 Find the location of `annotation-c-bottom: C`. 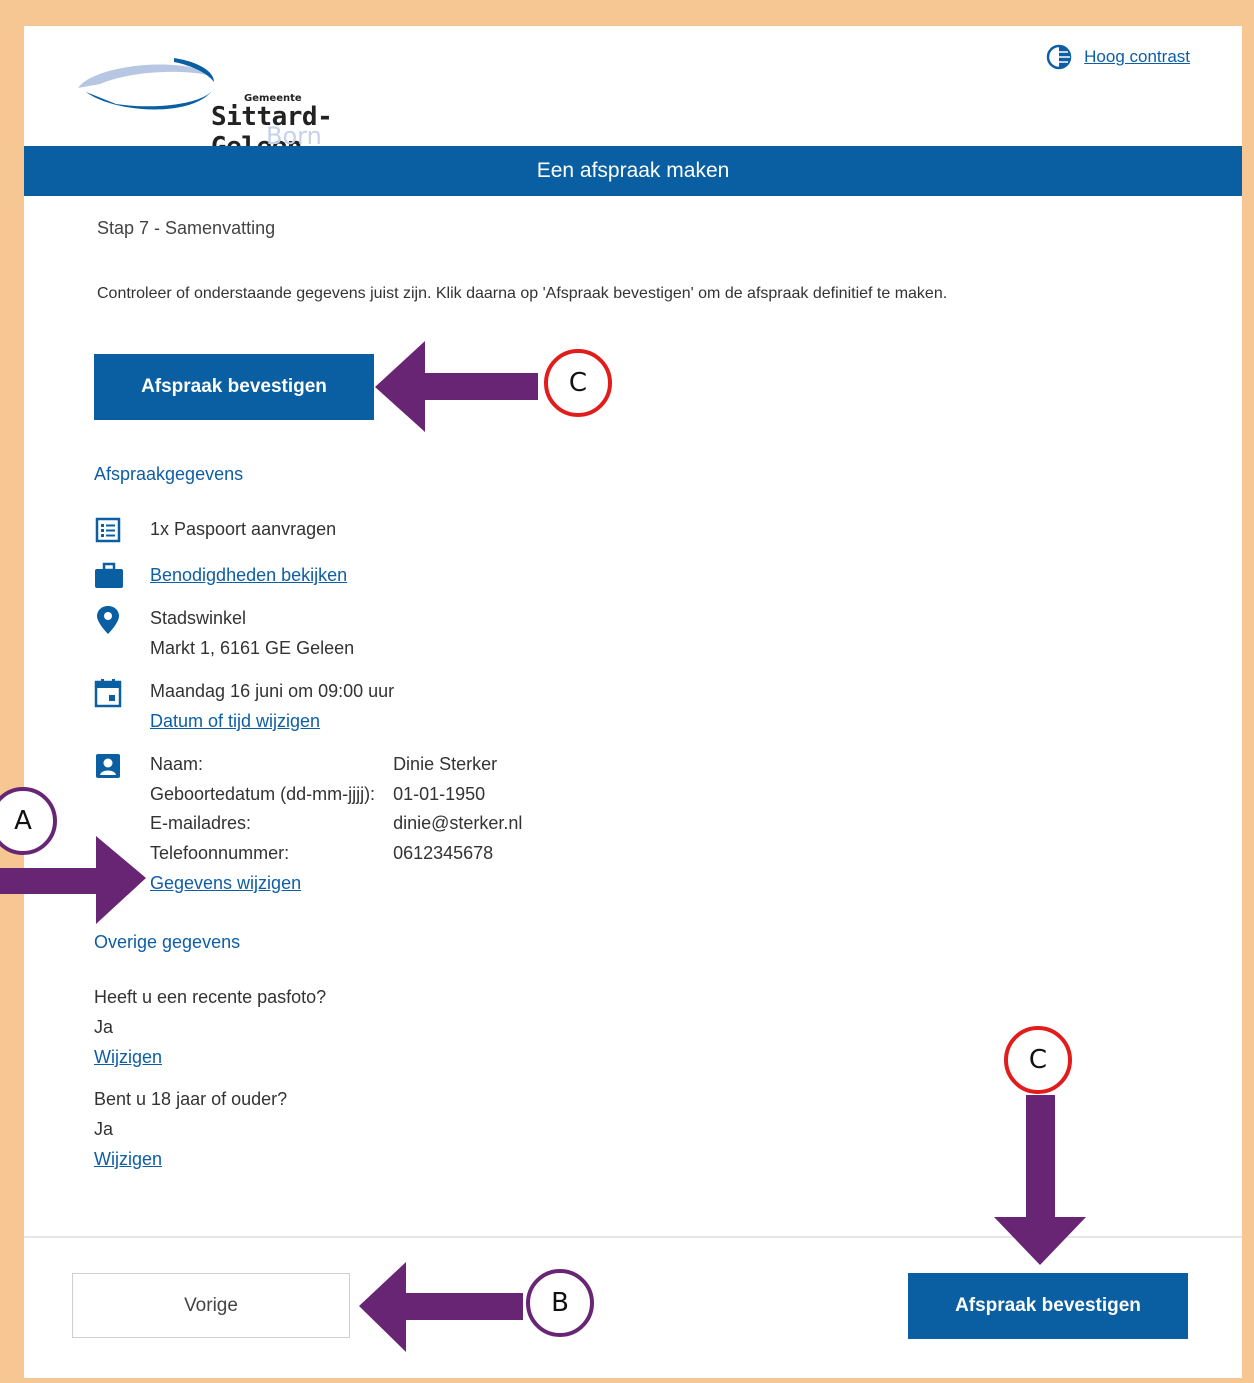

annotation-c-bottom: C is located at coordinates (1038, 1060).